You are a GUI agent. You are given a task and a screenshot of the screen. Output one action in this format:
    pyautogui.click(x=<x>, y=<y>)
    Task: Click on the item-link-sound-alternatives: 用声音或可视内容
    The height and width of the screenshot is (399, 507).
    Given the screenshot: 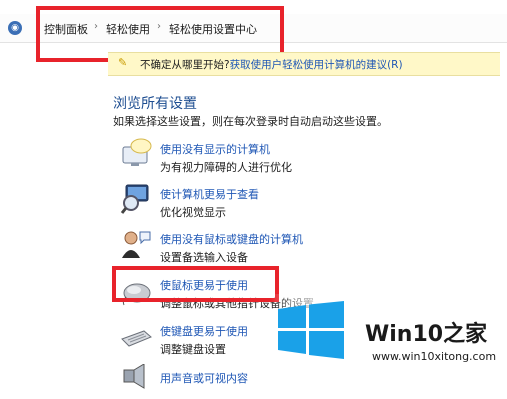 What is the action you would take?
    pyautogui.click(x=204, y=378)
    